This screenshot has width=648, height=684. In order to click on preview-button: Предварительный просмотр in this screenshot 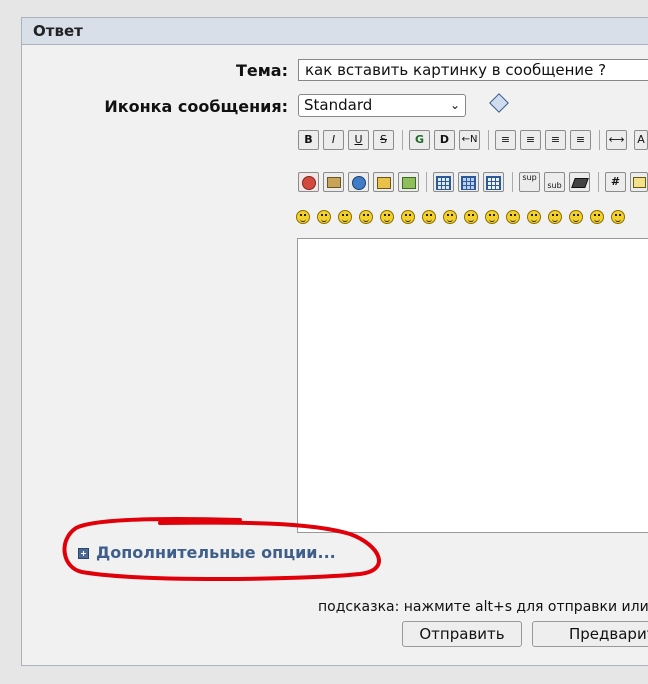, I will do `click(590, 634)`.